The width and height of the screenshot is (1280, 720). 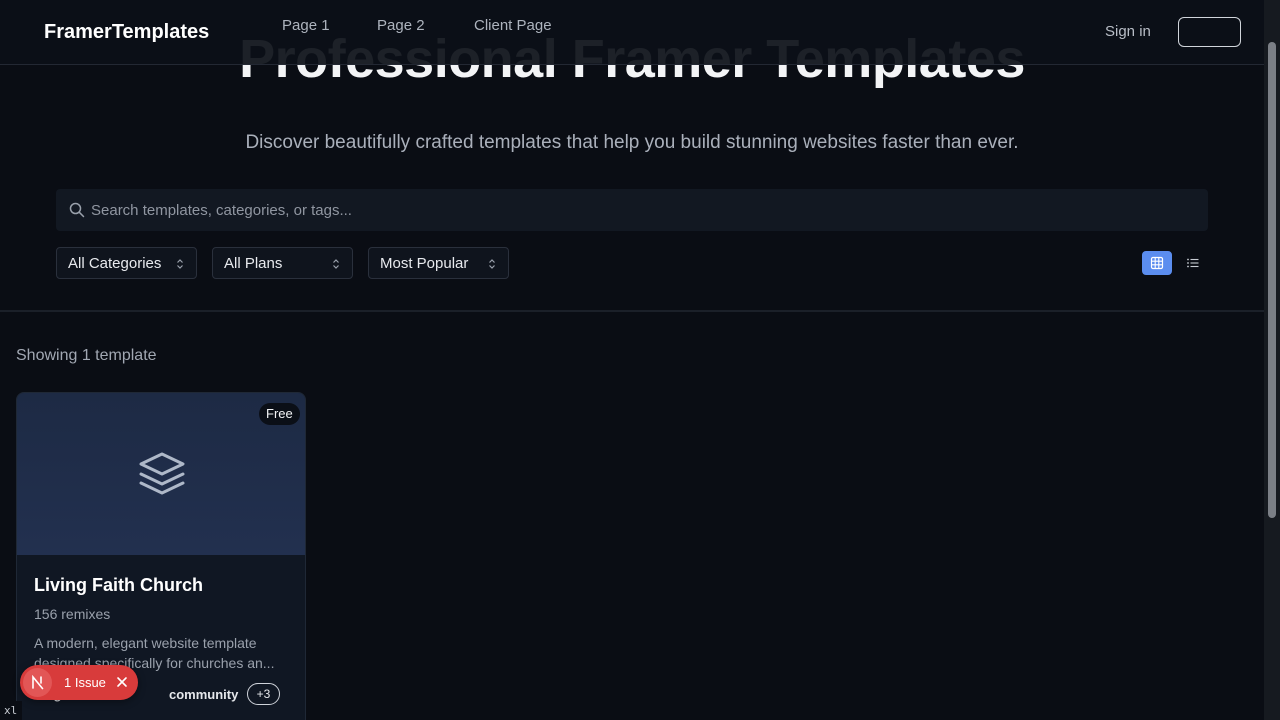 I want to click on nav-link-page-1: Page 1, so click(x=306, y=25).